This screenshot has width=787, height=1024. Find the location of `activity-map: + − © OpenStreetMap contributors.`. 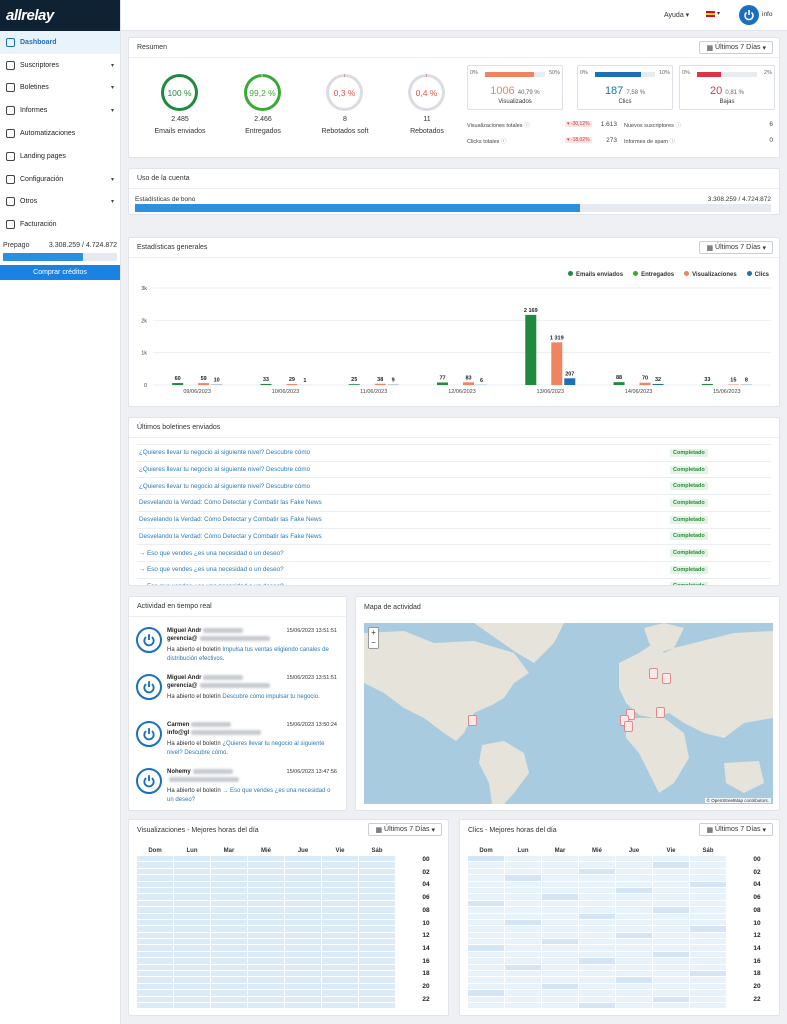

activity-map: + − © OpenStreetMap contributors. is located at coordinates (568, 713).